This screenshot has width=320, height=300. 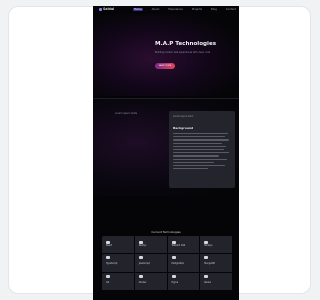 I want to click on about-card: Lorem ipsum dolor Background, so click(x=202, y=149).